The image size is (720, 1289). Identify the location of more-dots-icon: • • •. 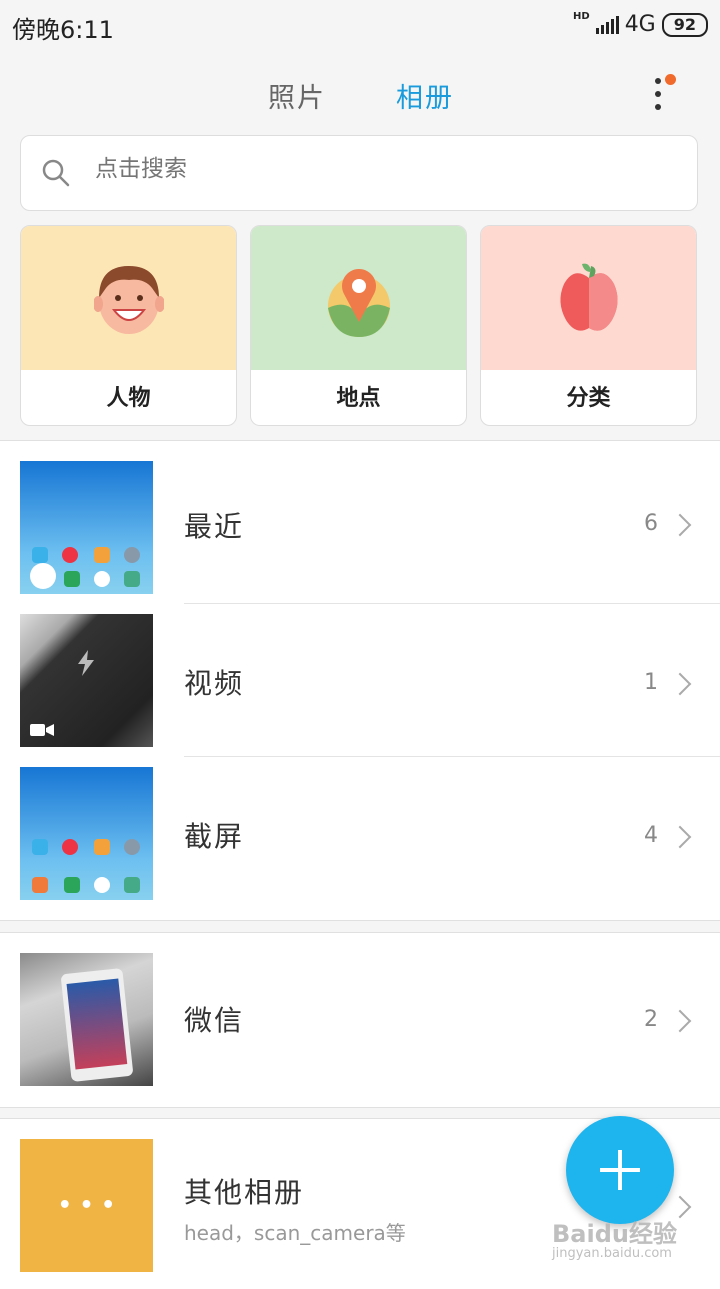
(86, 1205).